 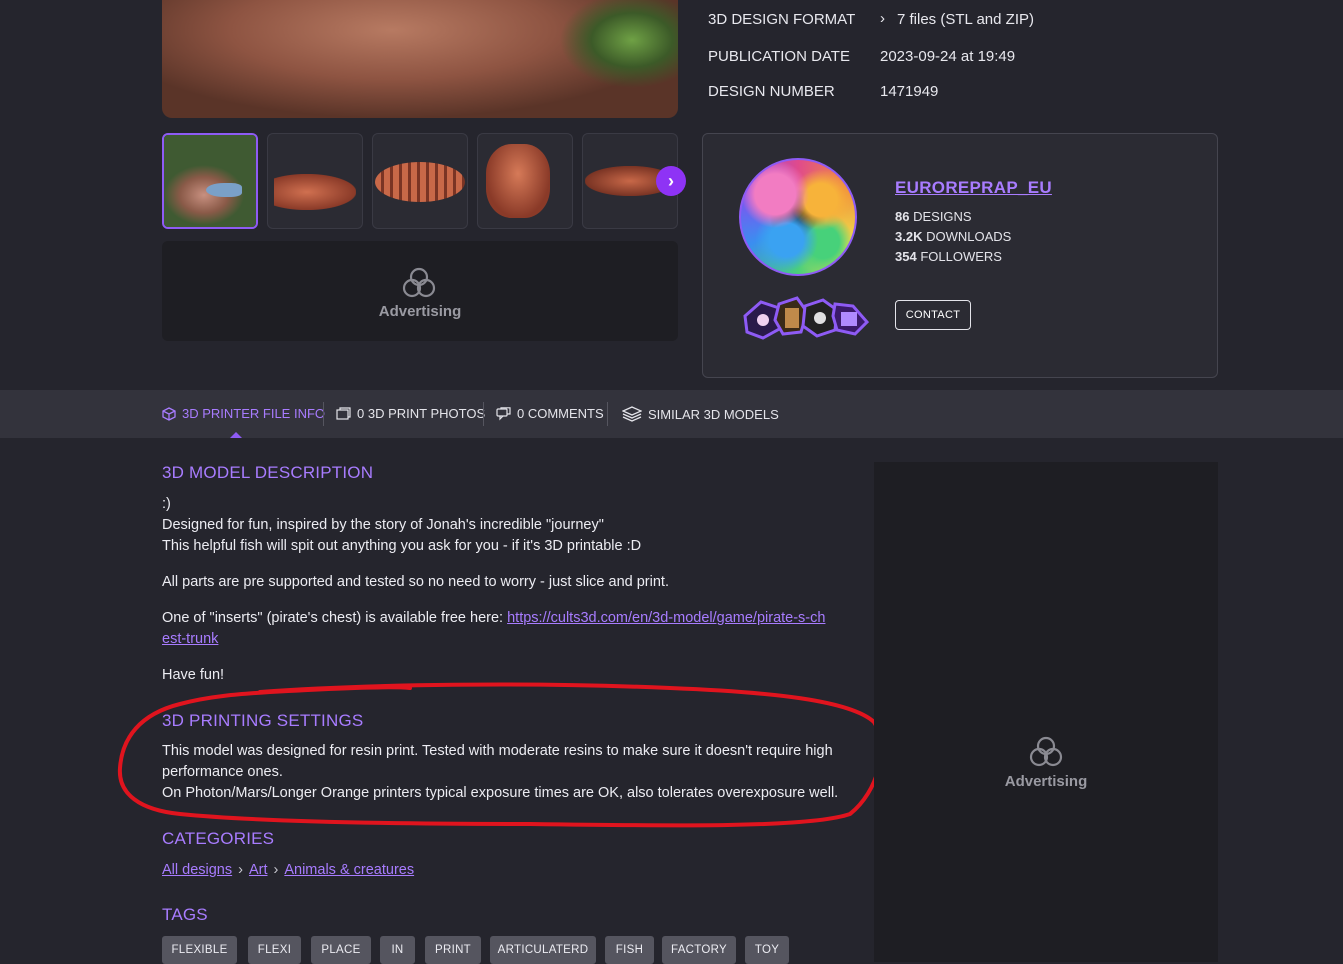 What do you see at coordinates (199, 950) in the screenshot?
I see `tag-flexible: FLEXIBLE` at bounding box center [199, 950].